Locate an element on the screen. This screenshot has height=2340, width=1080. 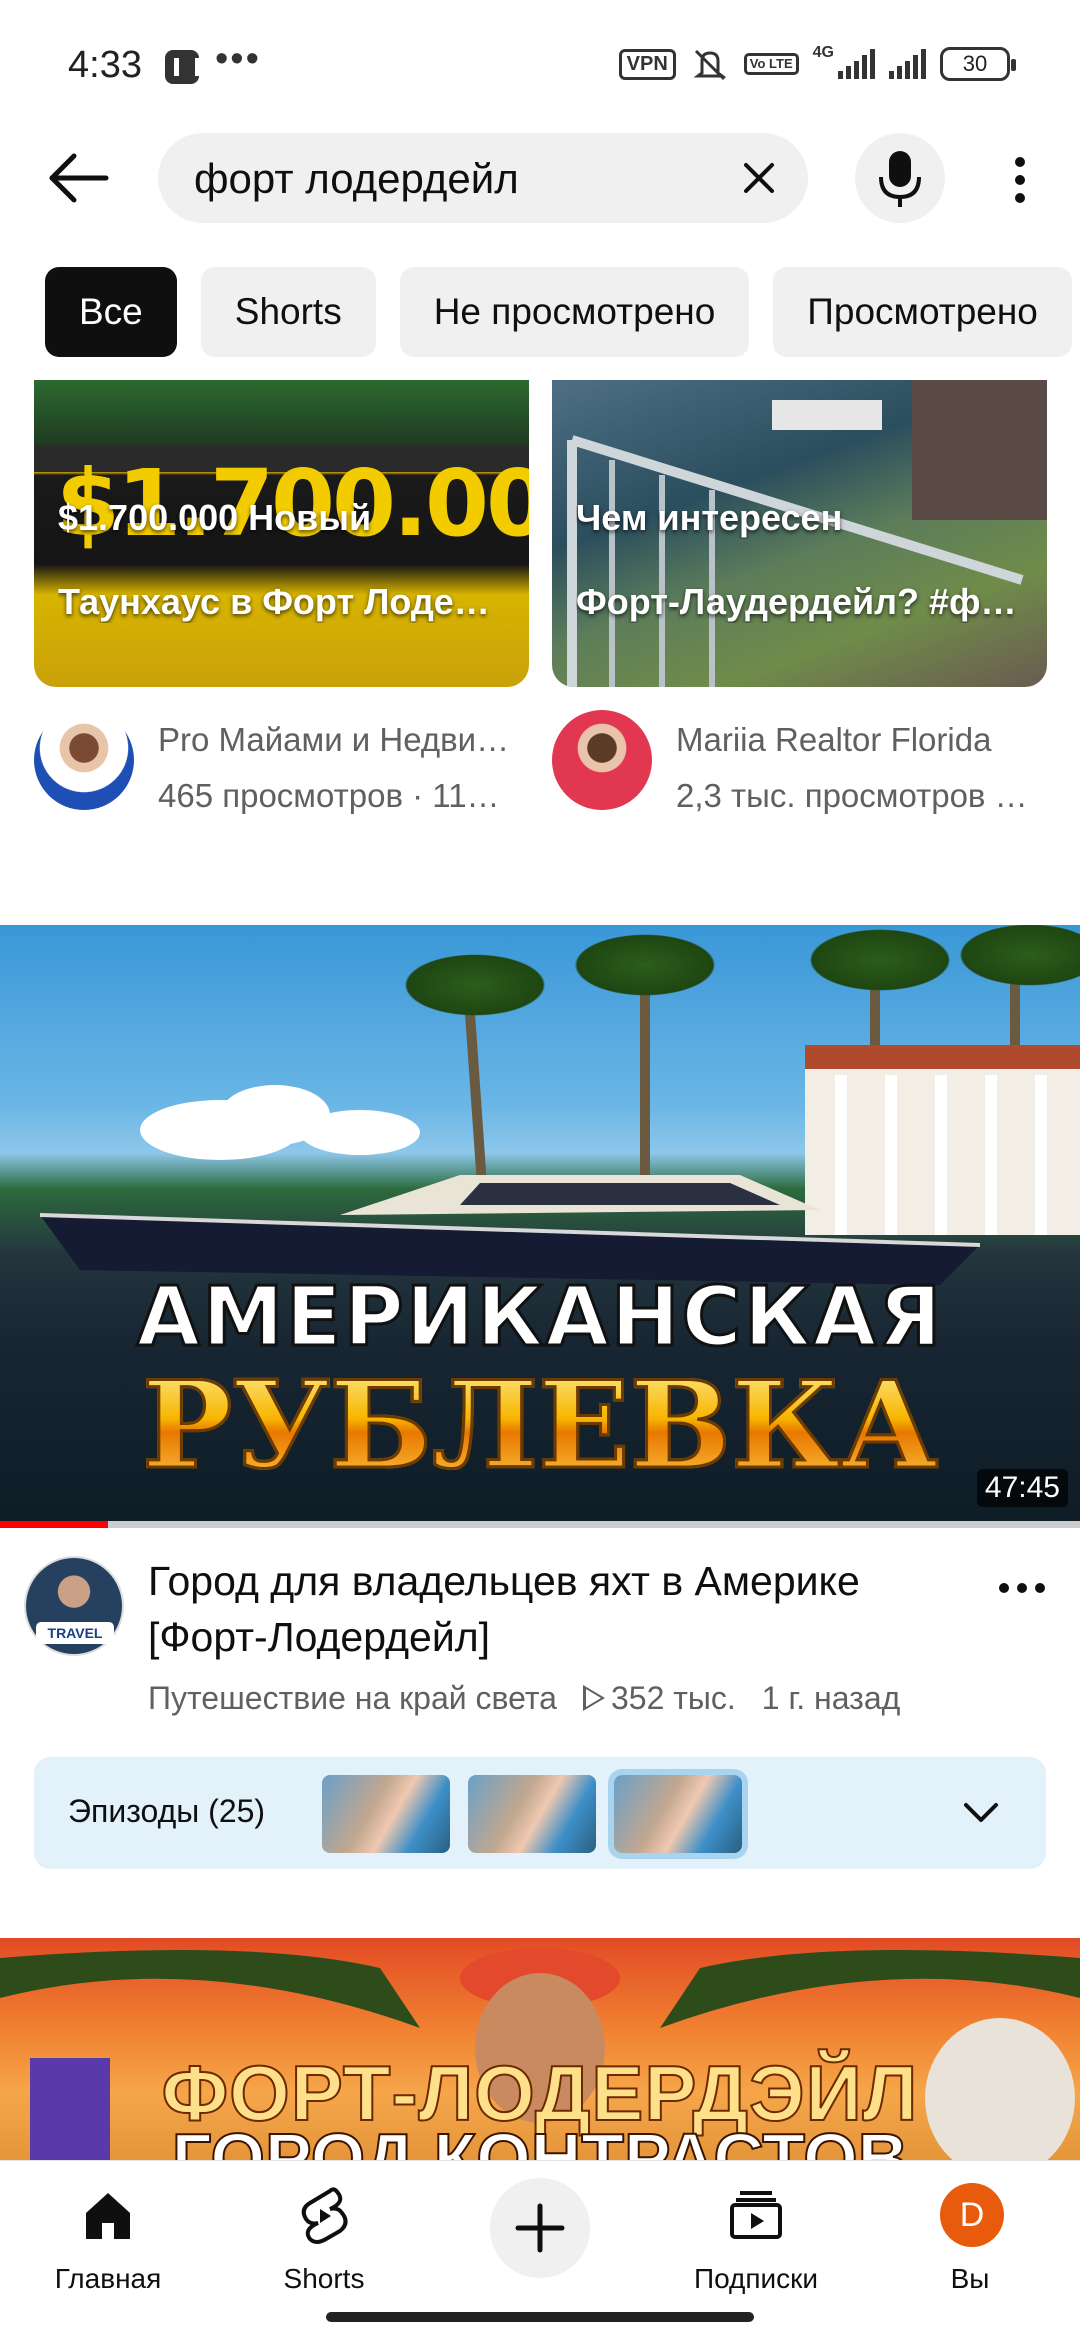
nav-you-label: Вы is located at coordinates (970, 2278).